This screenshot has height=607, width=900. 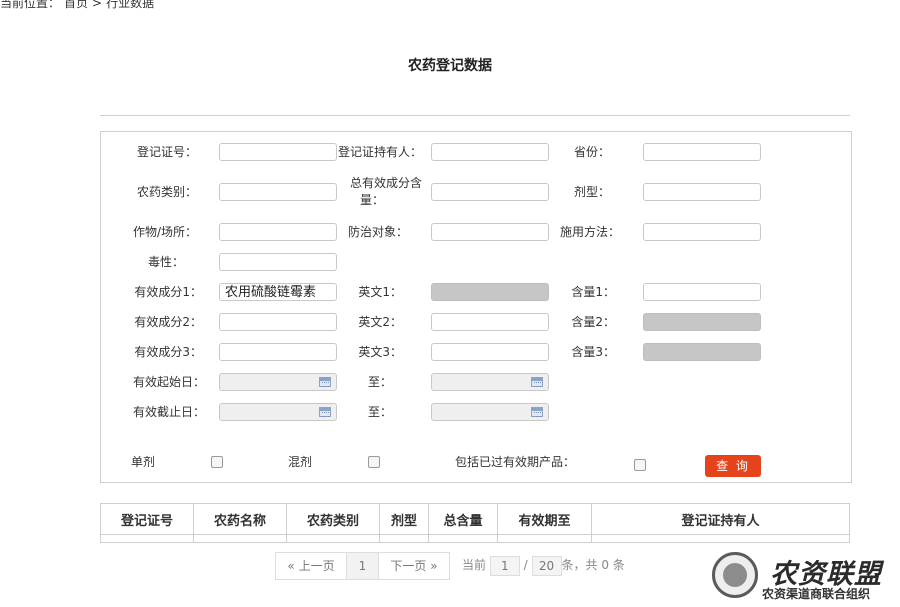 I want to click on content1-input, so click(x=702, y=292).